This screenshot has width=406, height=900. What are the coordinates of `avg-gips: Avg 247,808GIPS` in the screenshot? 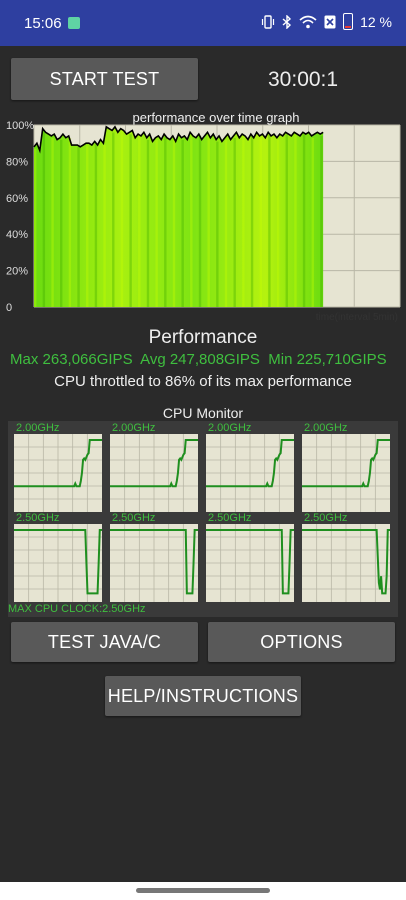 It's located at (200, 359).